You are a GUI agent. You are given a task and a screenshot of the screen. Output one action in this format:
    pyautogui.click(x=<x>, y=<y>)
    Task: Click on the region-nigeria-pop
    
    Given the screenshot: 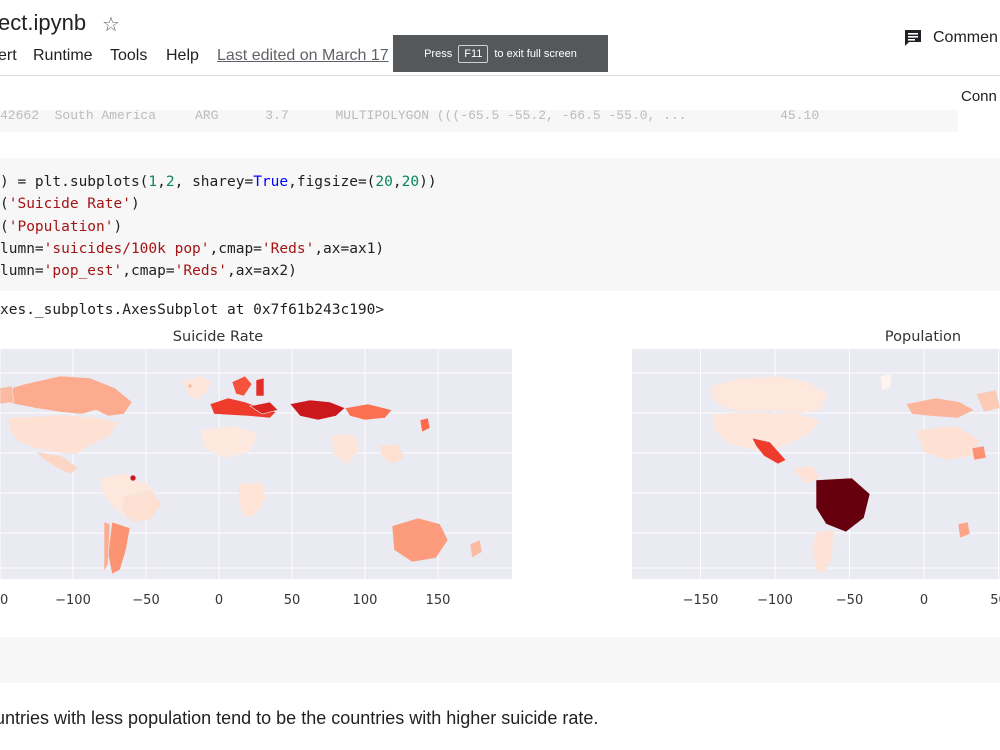 What is the action you would take?
    pyautogui.click(x=979, y=453)
    